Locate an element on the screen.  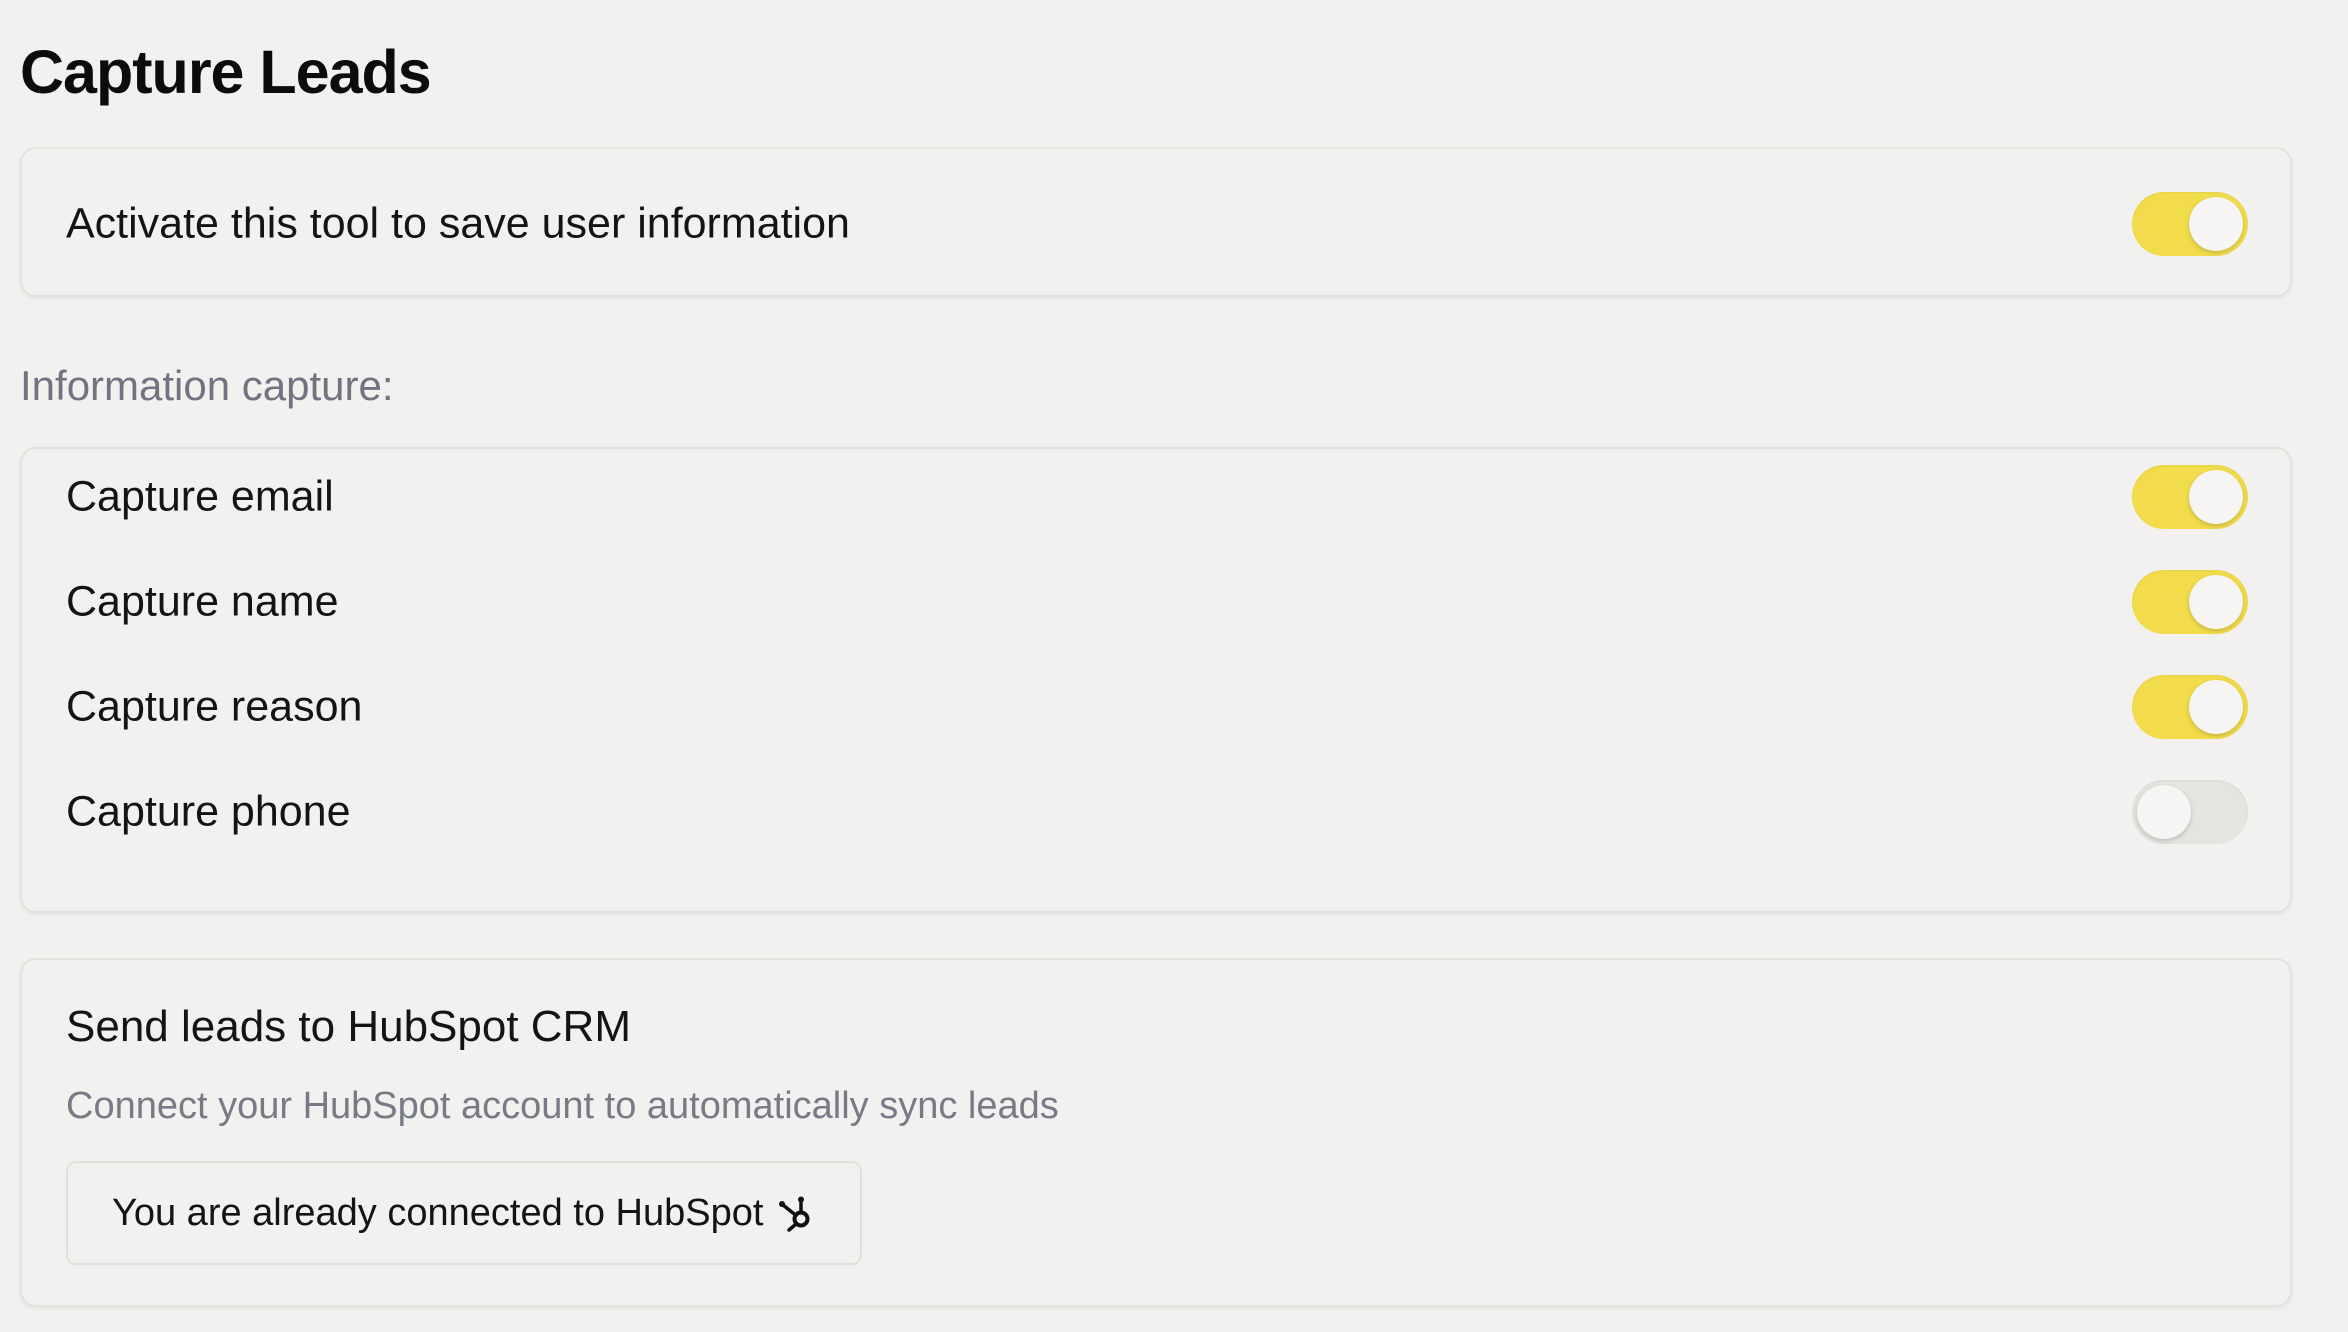
capture-email-toggle is located at coordinates (2190, 497).